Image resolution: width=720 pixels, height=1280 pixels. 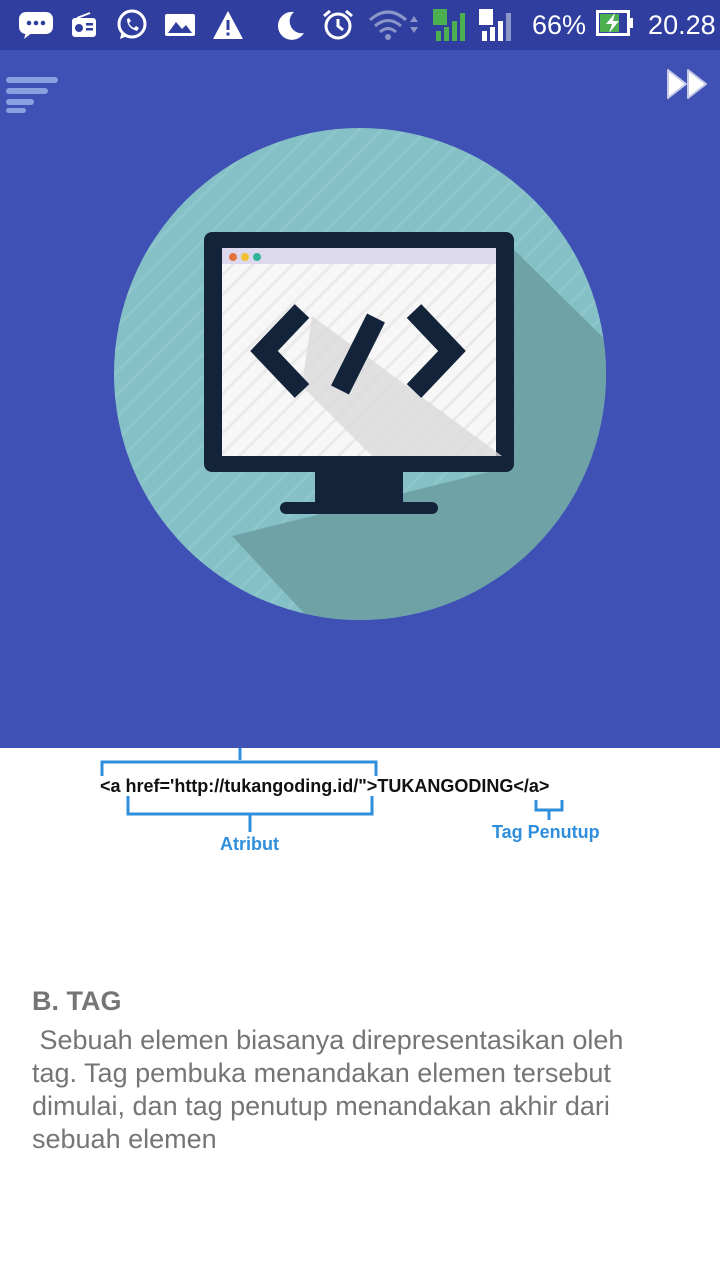 What do you see at coordinates (180, 25) in the screenshot?
I see `gallery-icon` at bounding box center [180, 25].